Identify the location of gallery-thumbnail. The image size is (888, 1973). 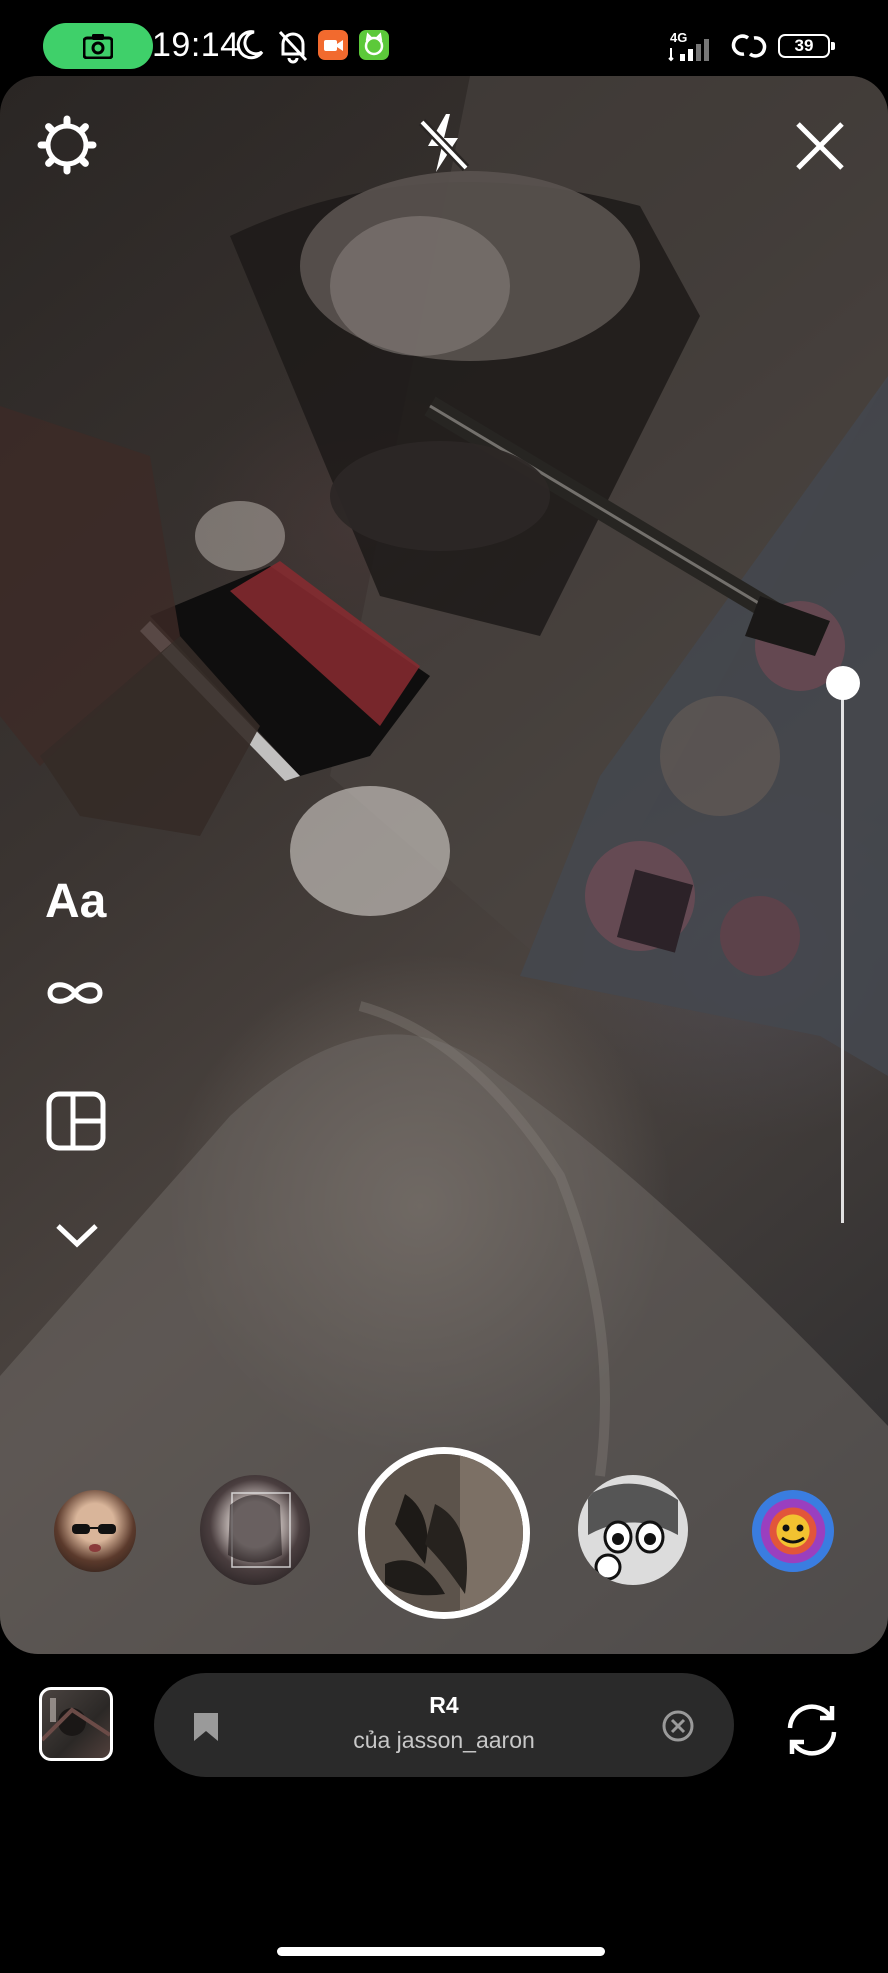
(76, 1724).